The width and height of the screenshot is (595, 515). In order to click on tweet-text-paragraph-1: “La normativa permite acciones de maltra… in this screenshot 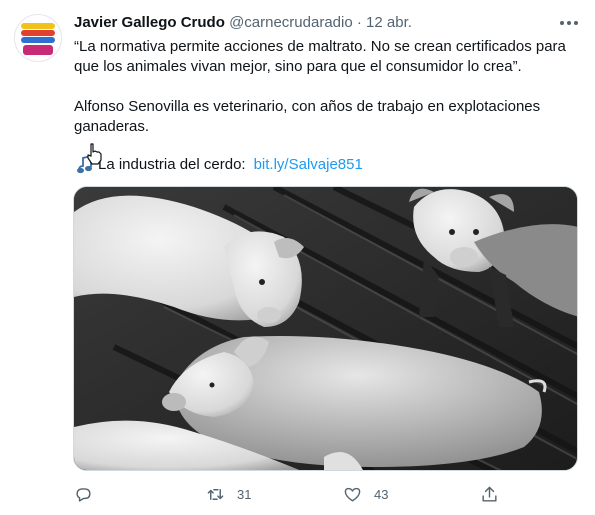, I will do `click(320, 56)`.